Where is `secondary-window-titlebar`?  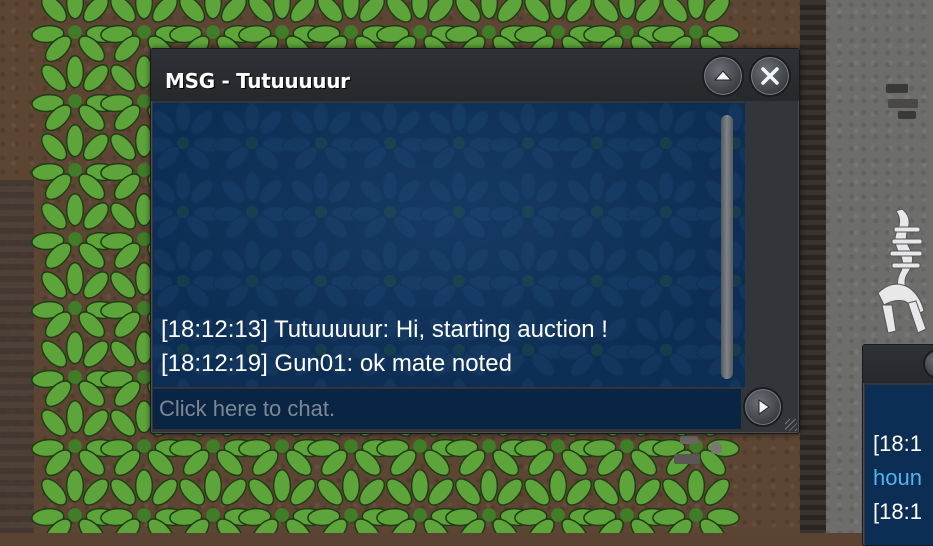 secondary-window-titlebar is located at coordinates (898, 364).